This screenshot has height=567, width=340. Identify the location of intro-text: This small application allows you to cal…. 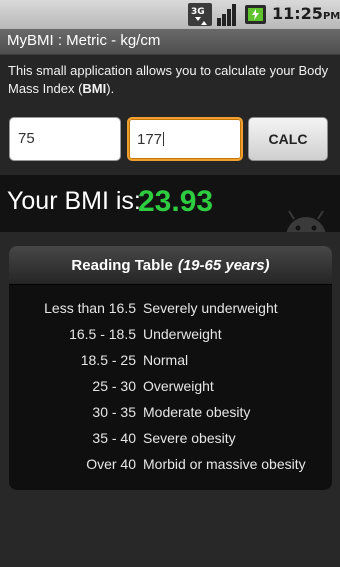
(170, 80).